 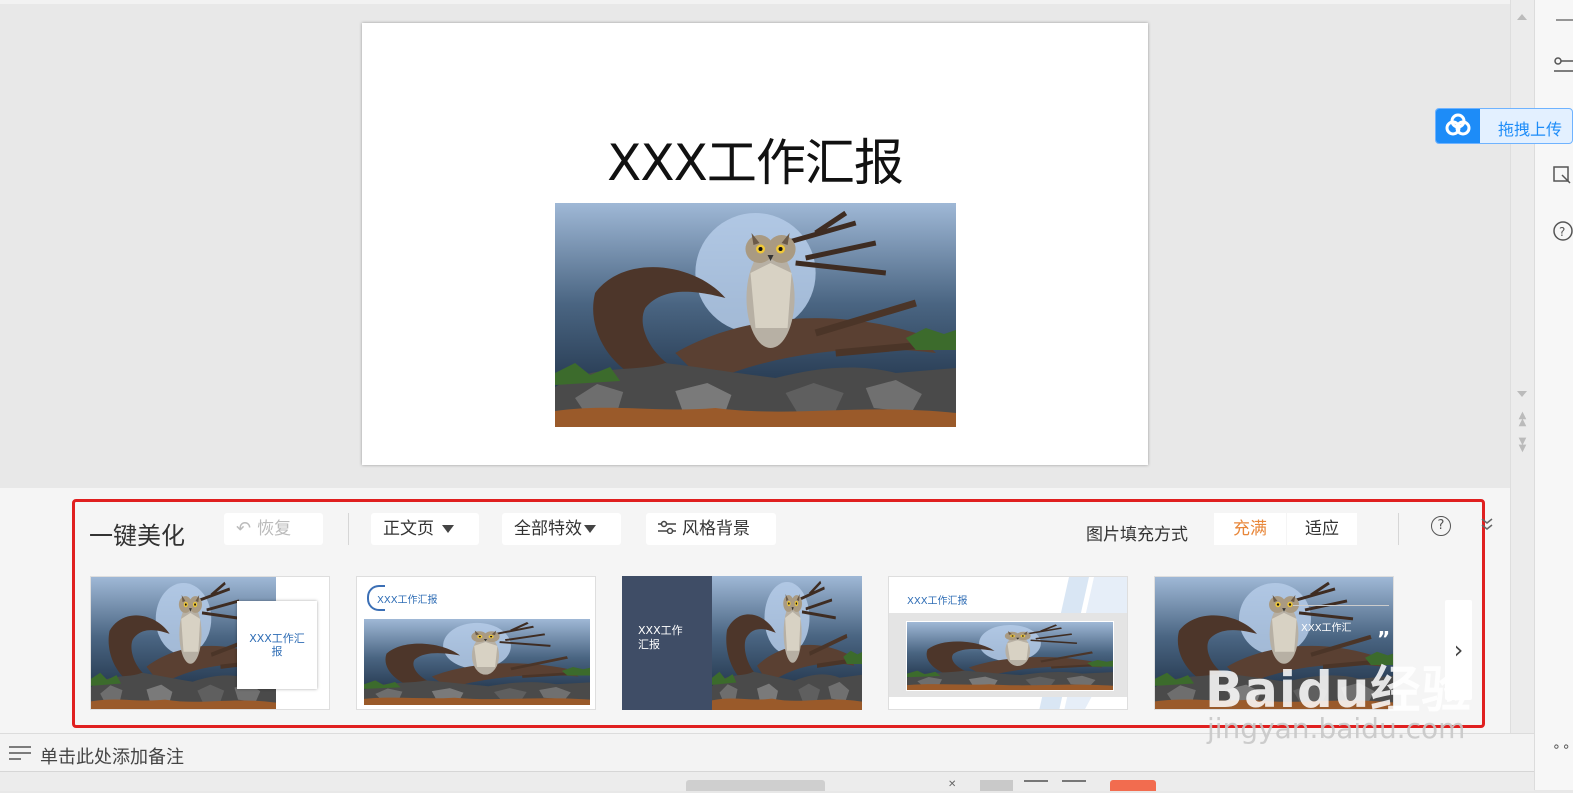 What do you see at coordinates (1341, 605) in the screenshot?
I see `template-rule` at bounding box center [1341, 605].